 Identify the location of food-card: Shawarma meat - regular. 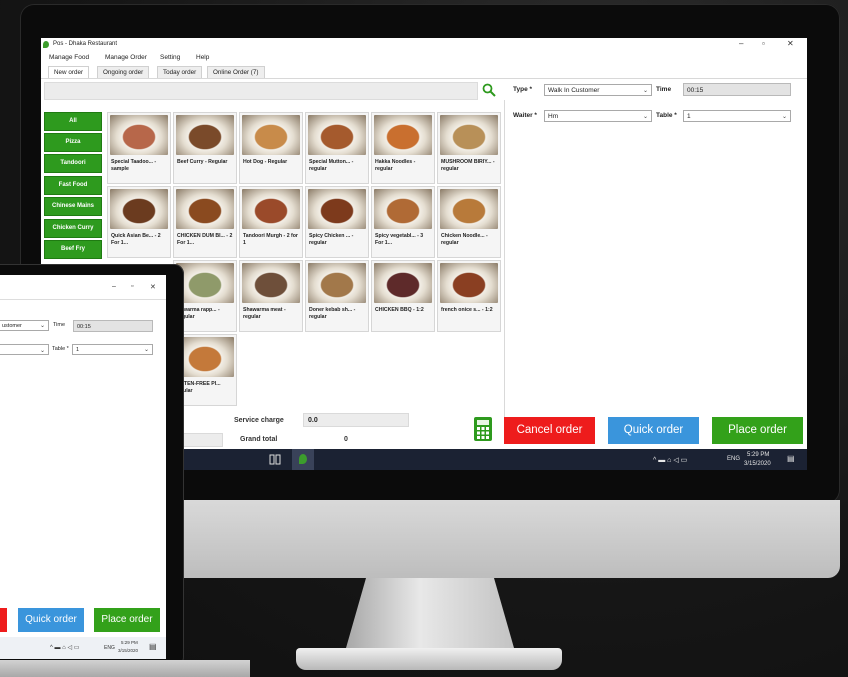
(271, 296).